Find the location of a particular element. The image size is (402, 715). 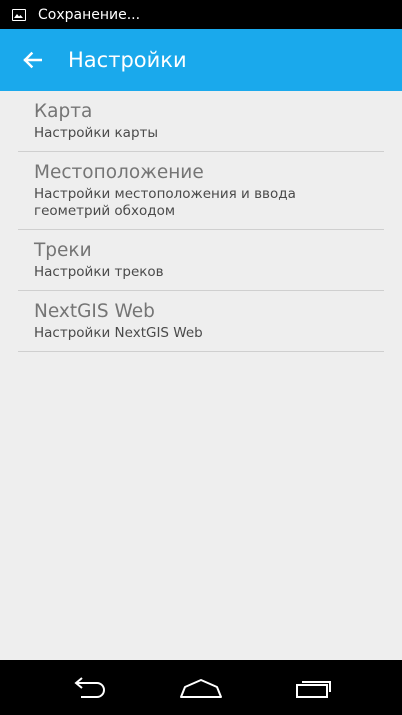

settings-item-map: Карта Настройки карты is located at coordinates (201, 121).